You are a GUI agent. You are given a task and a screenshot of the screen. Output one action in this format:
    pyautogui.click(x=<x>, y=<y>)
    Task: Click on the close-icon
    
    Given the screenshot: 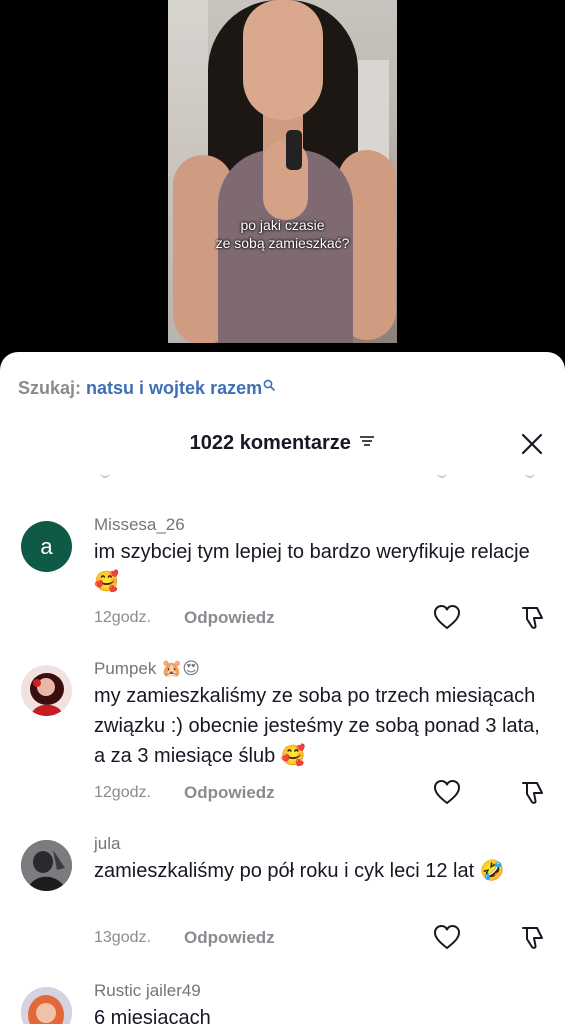 What is the action you would take?
    pyautogui.click(x=532, y=444)
    